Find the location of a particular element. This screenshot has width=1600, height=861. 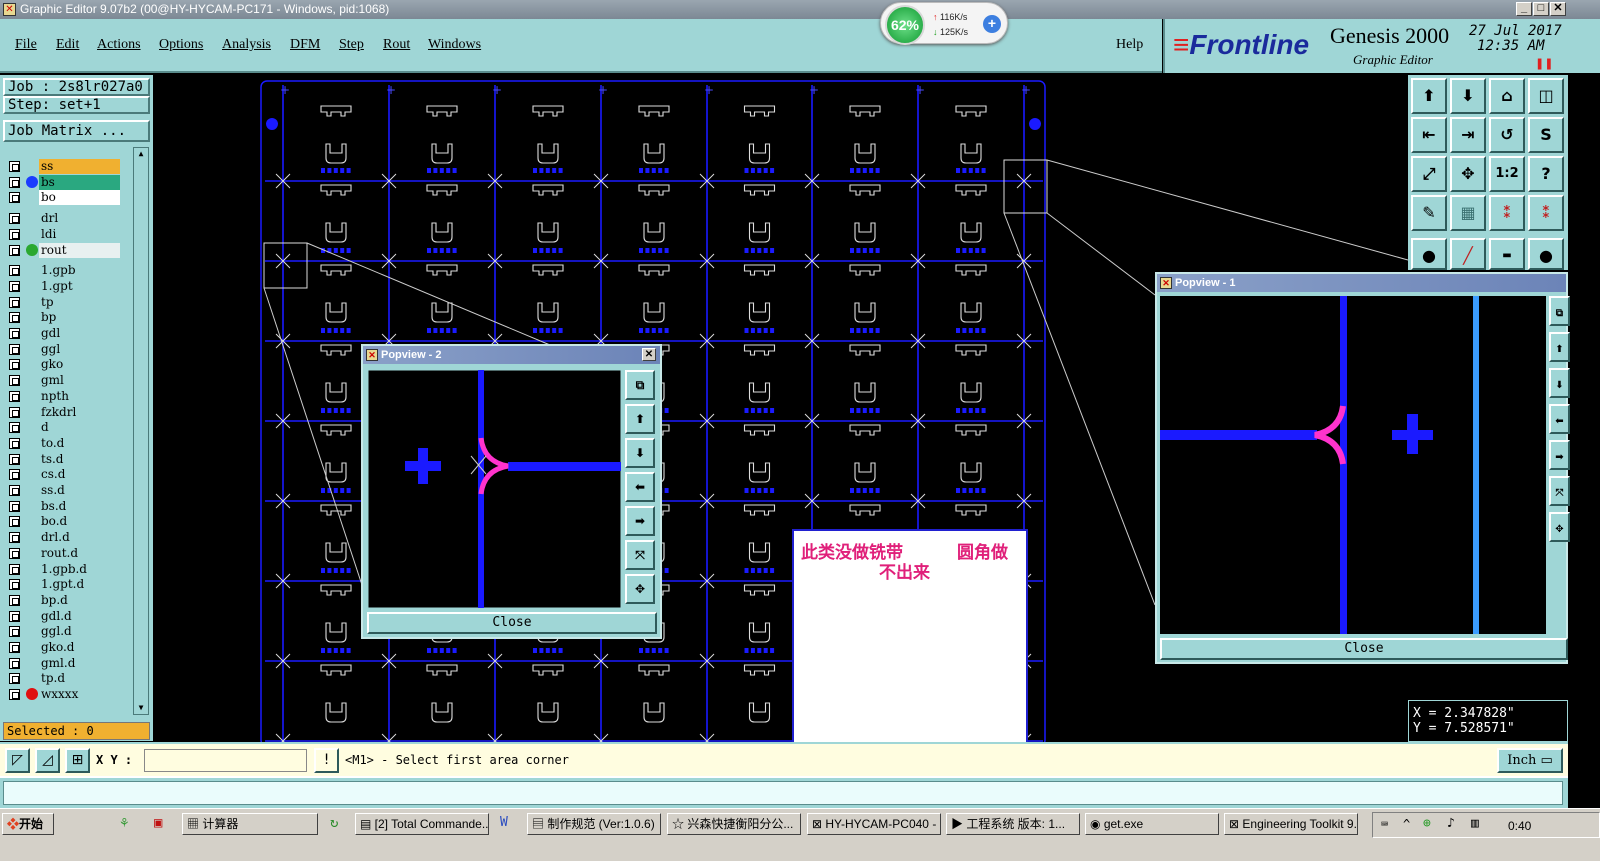

layer-row: wxxxx is located at coordinates (64, 695).